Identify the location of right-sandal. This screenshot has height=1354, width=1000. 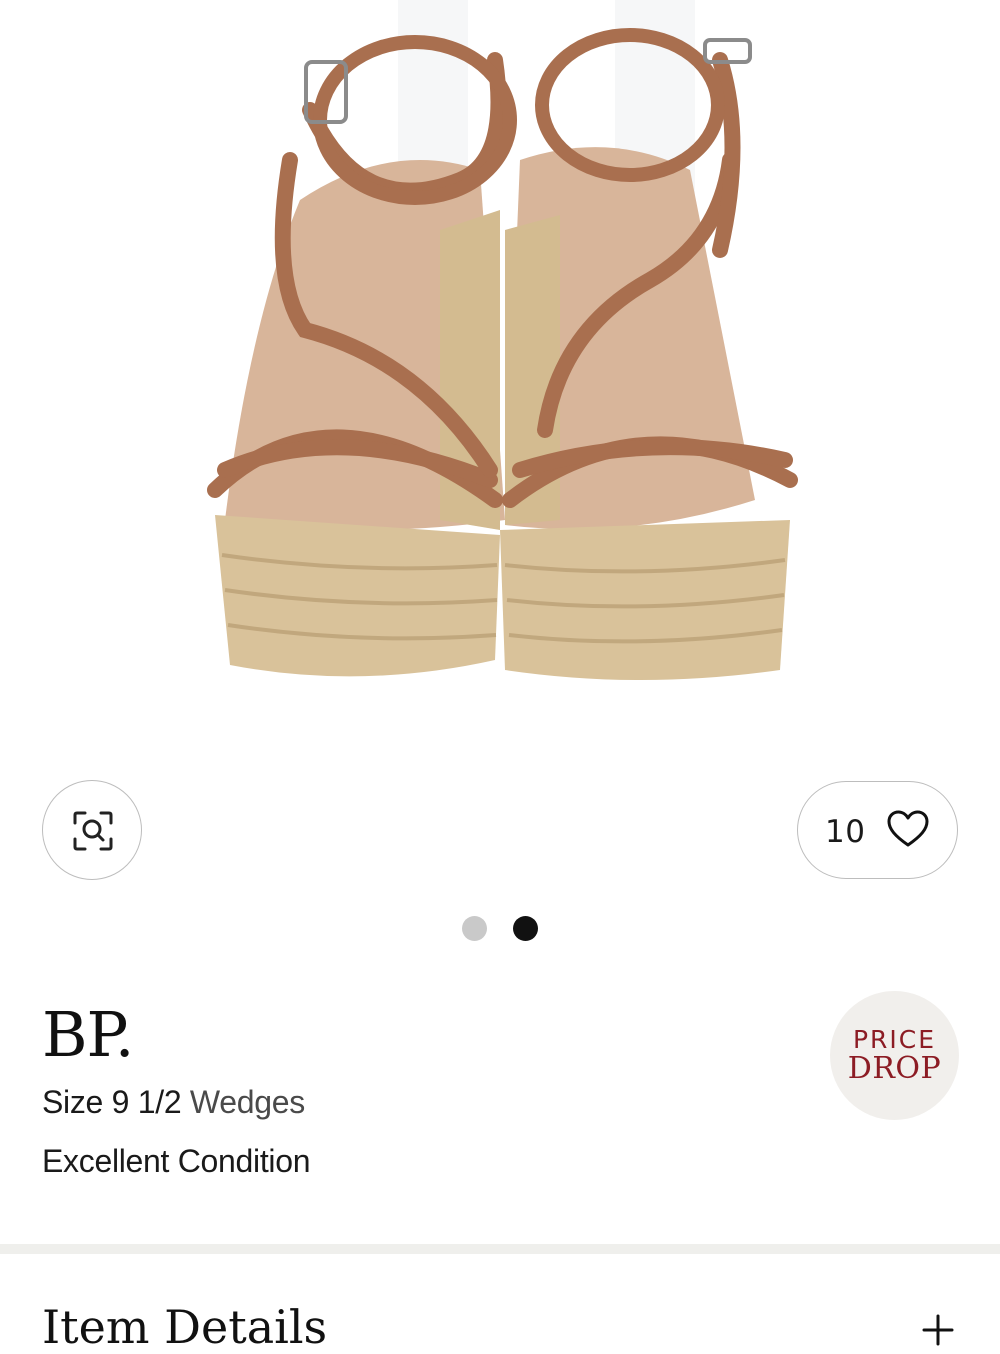
(649, 340).